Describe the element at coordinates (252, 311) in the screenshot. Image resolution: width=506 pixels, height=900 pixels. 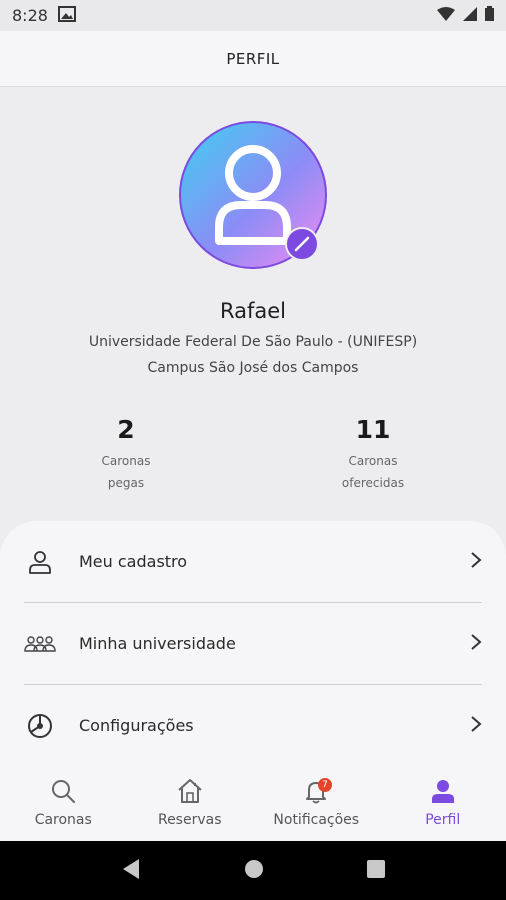
I see `user-name: Rafael` at that location.